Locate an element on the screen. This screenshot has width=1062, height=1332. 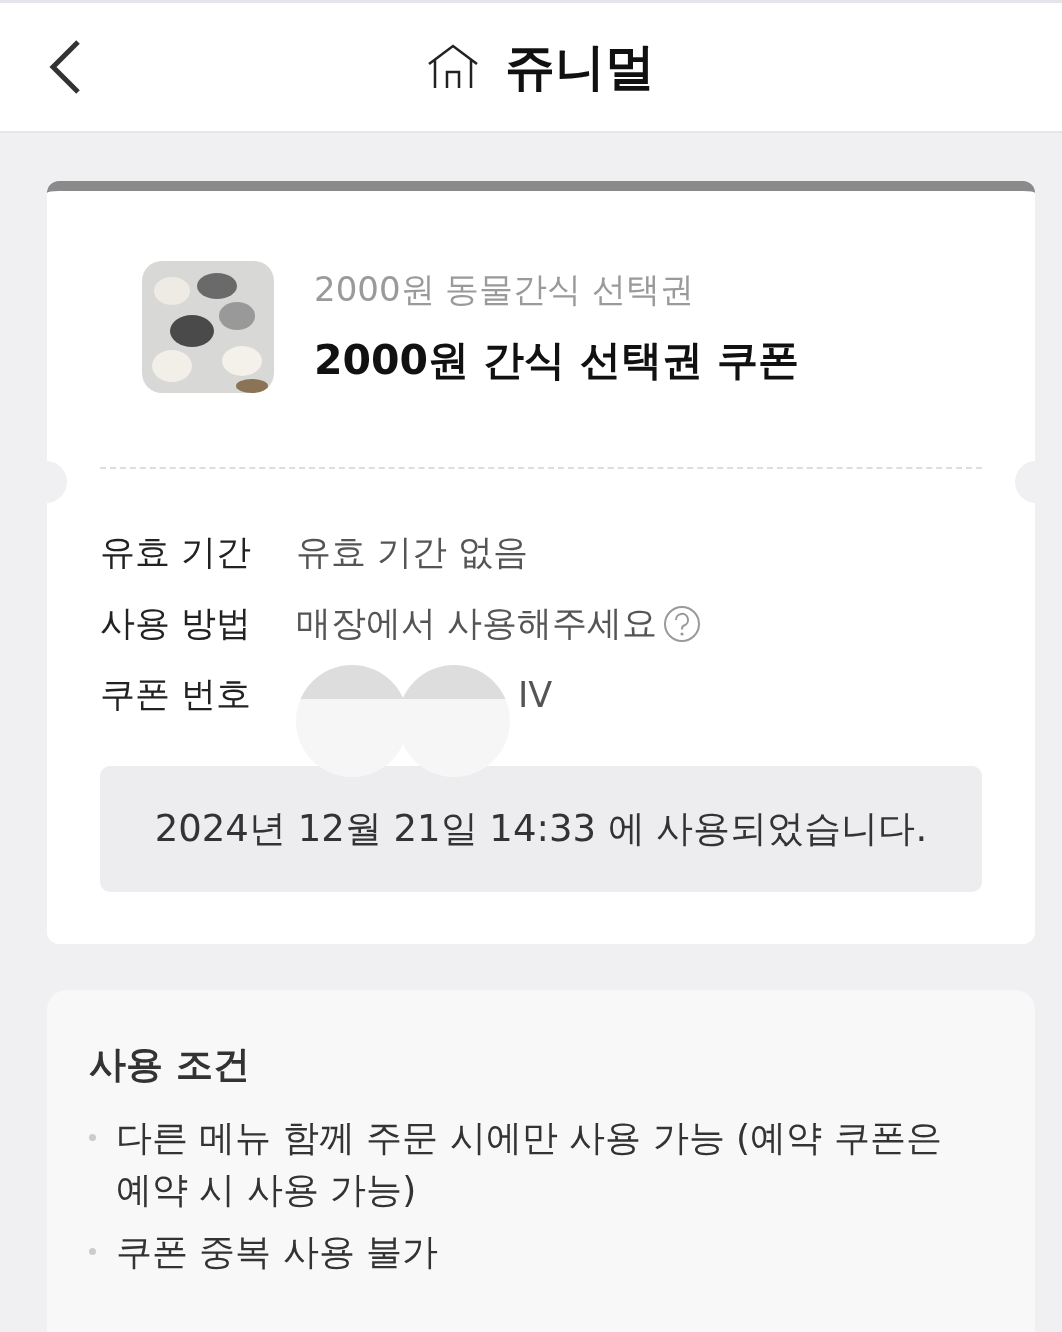
condition-text: 쿠폰 중복 사용 불가 is located at coordinates (278, 1252).